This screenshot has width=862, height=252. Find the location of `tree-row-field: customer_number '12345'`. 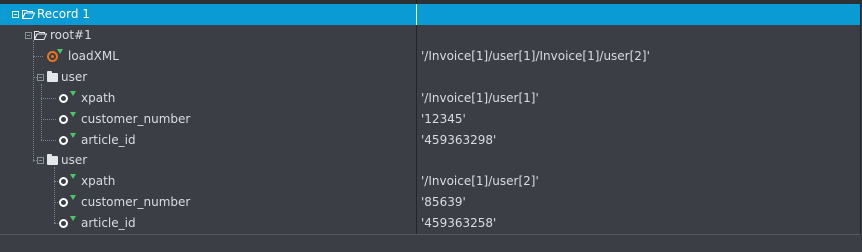

tree-row-field: customer_number '12345' is located at coordinates (430, 119).